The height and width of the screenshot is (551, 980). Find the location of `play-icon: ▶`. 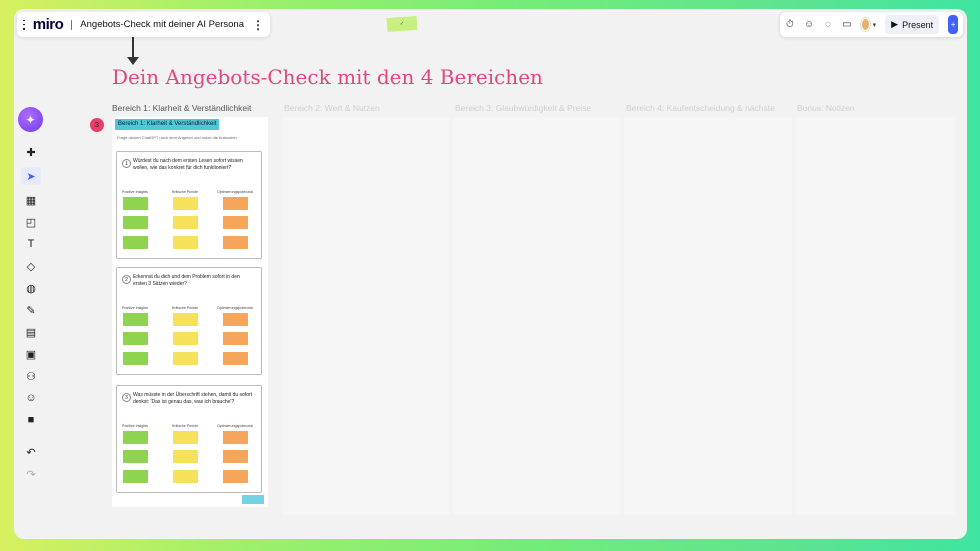

play-icon: ▶ is located at coordinates (895, 24).